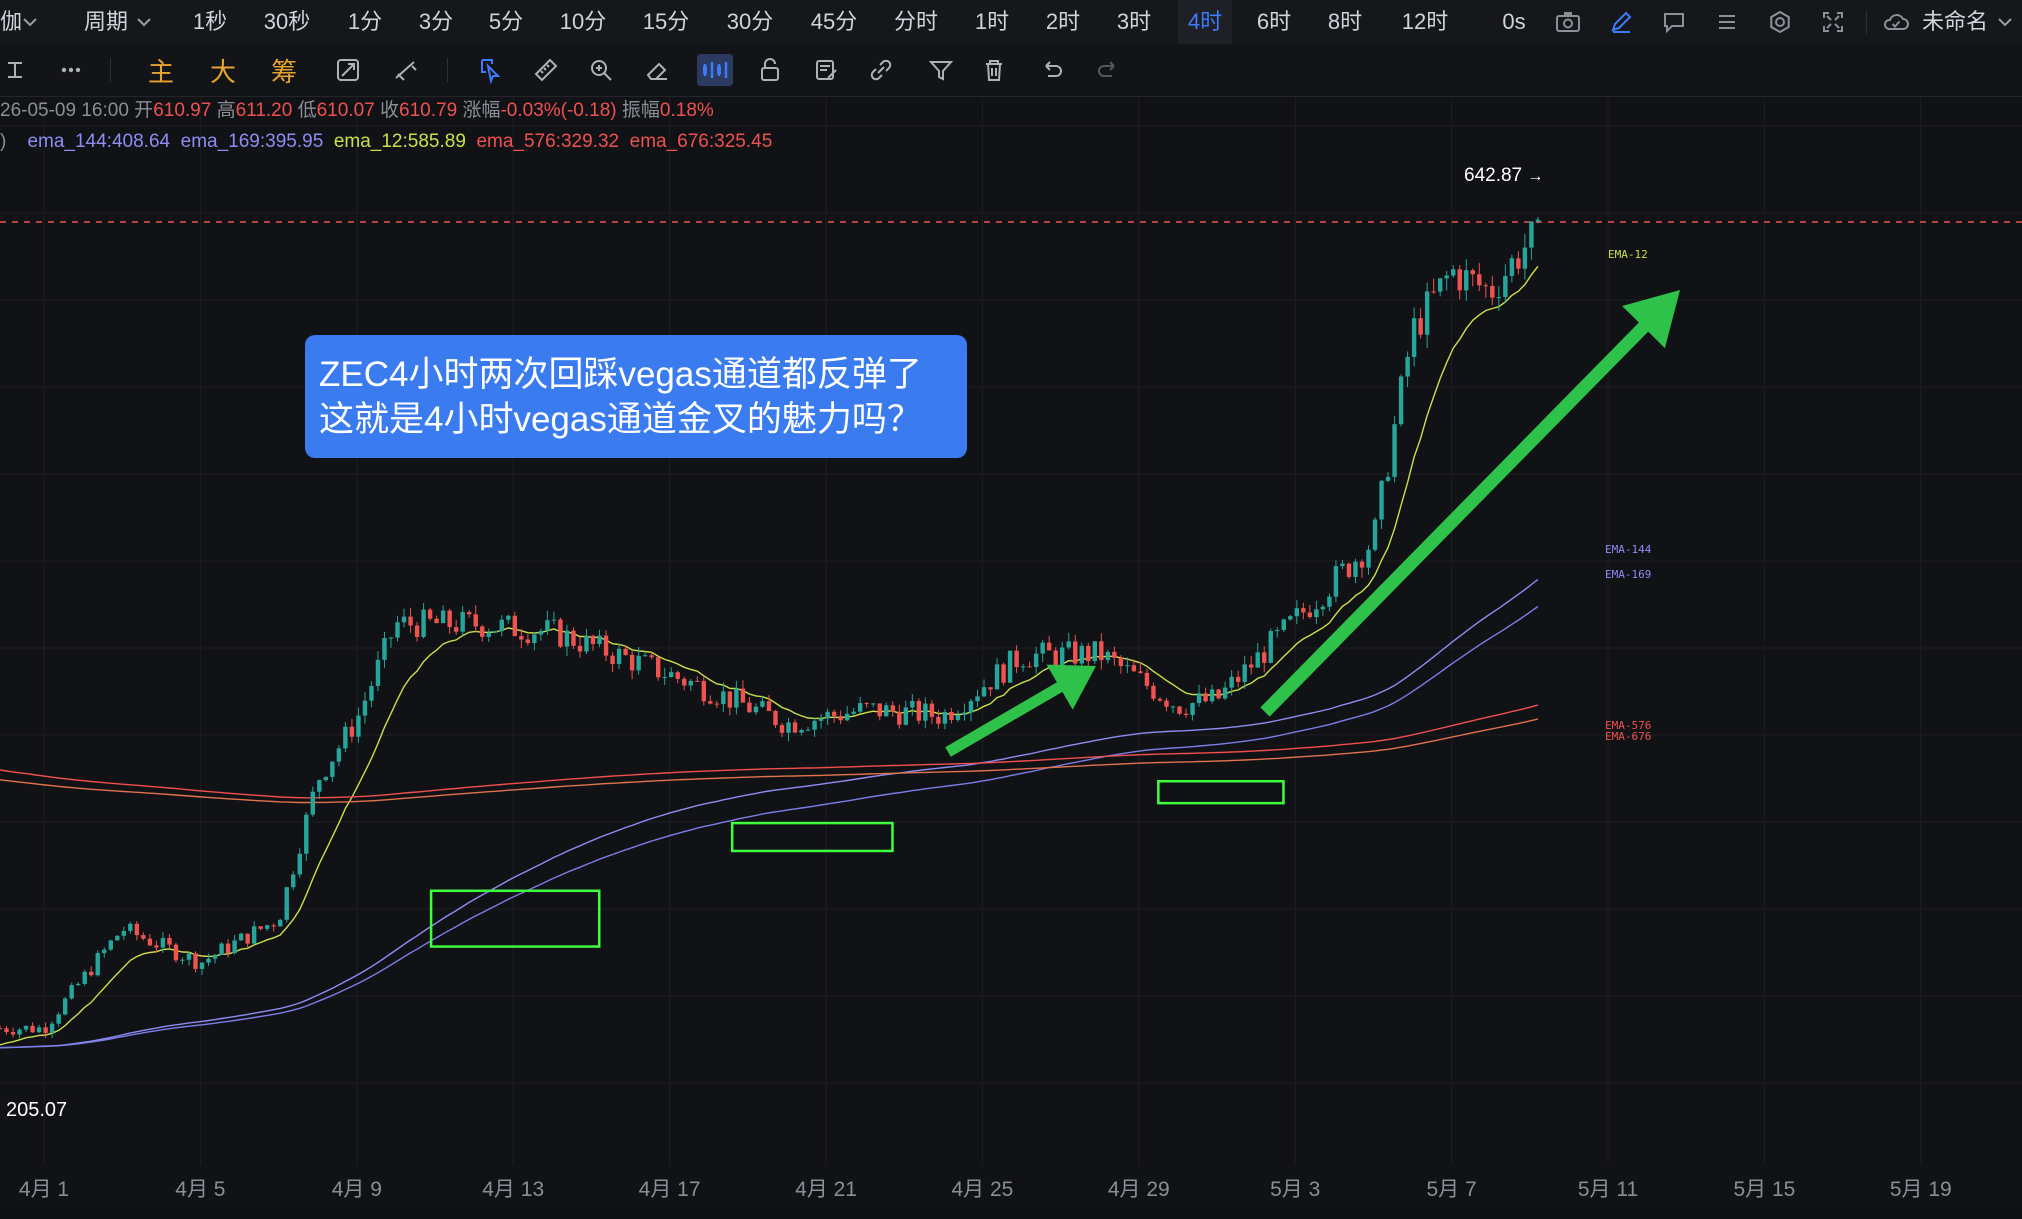  Describe the element at coordinates (1221, 792) in the screenshot. I see `pullback-box` at that location.